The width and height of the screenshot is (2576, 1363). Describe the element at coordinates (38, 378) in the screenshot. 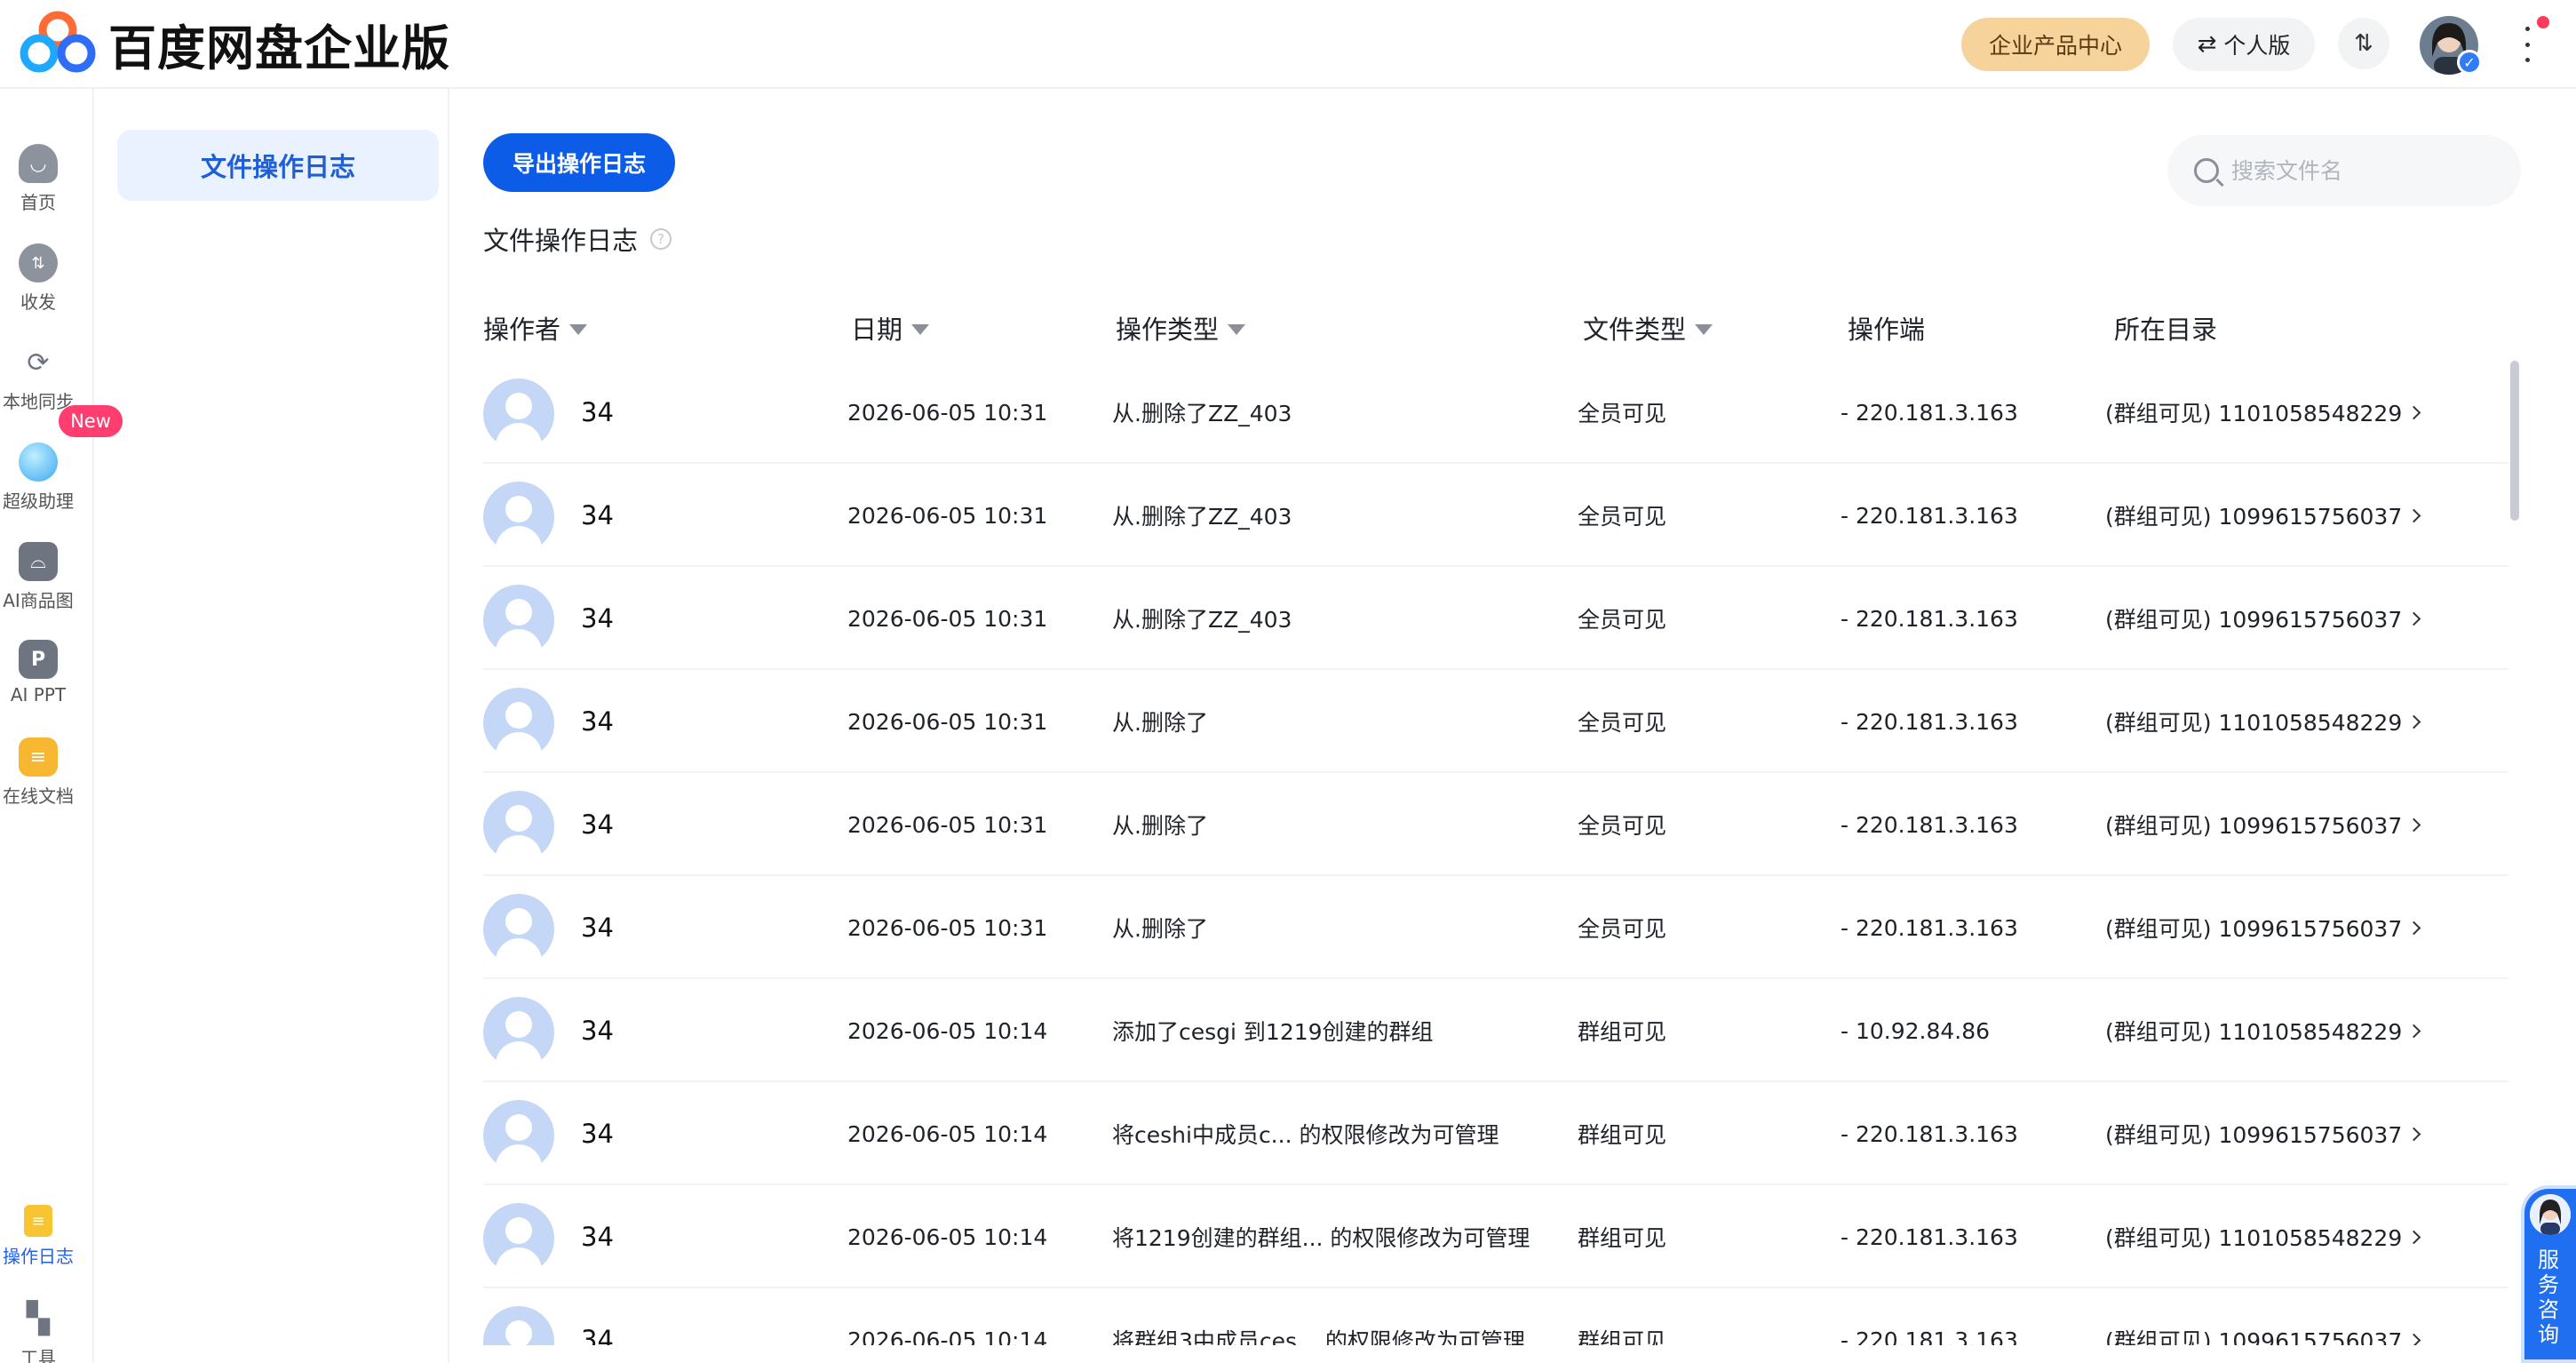

I see `nav-item-local-sync: ⟳ 本地同步` at that location.